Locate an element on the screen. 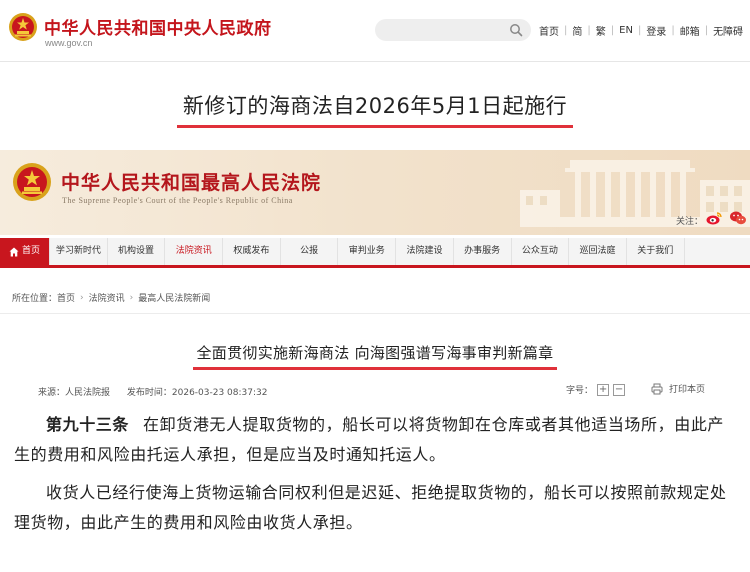  article-header: 全面贯彻实施新海商法 向海图强谱写海事审判新篇章 is located at coordinates (375, 356).